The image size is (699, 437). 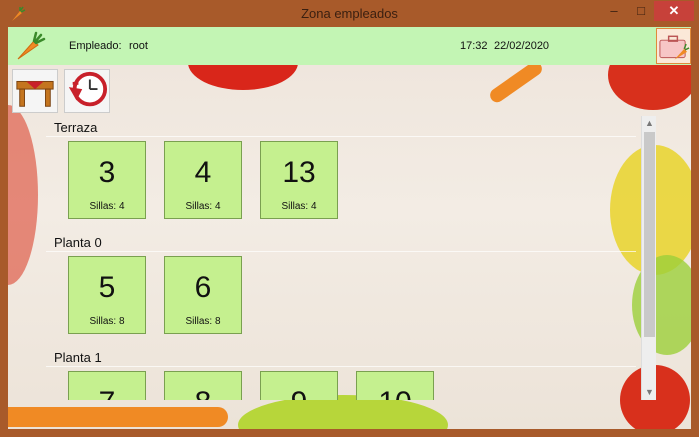 I want to click on briefcase-carrot-icon, so click(x=674, y=47).